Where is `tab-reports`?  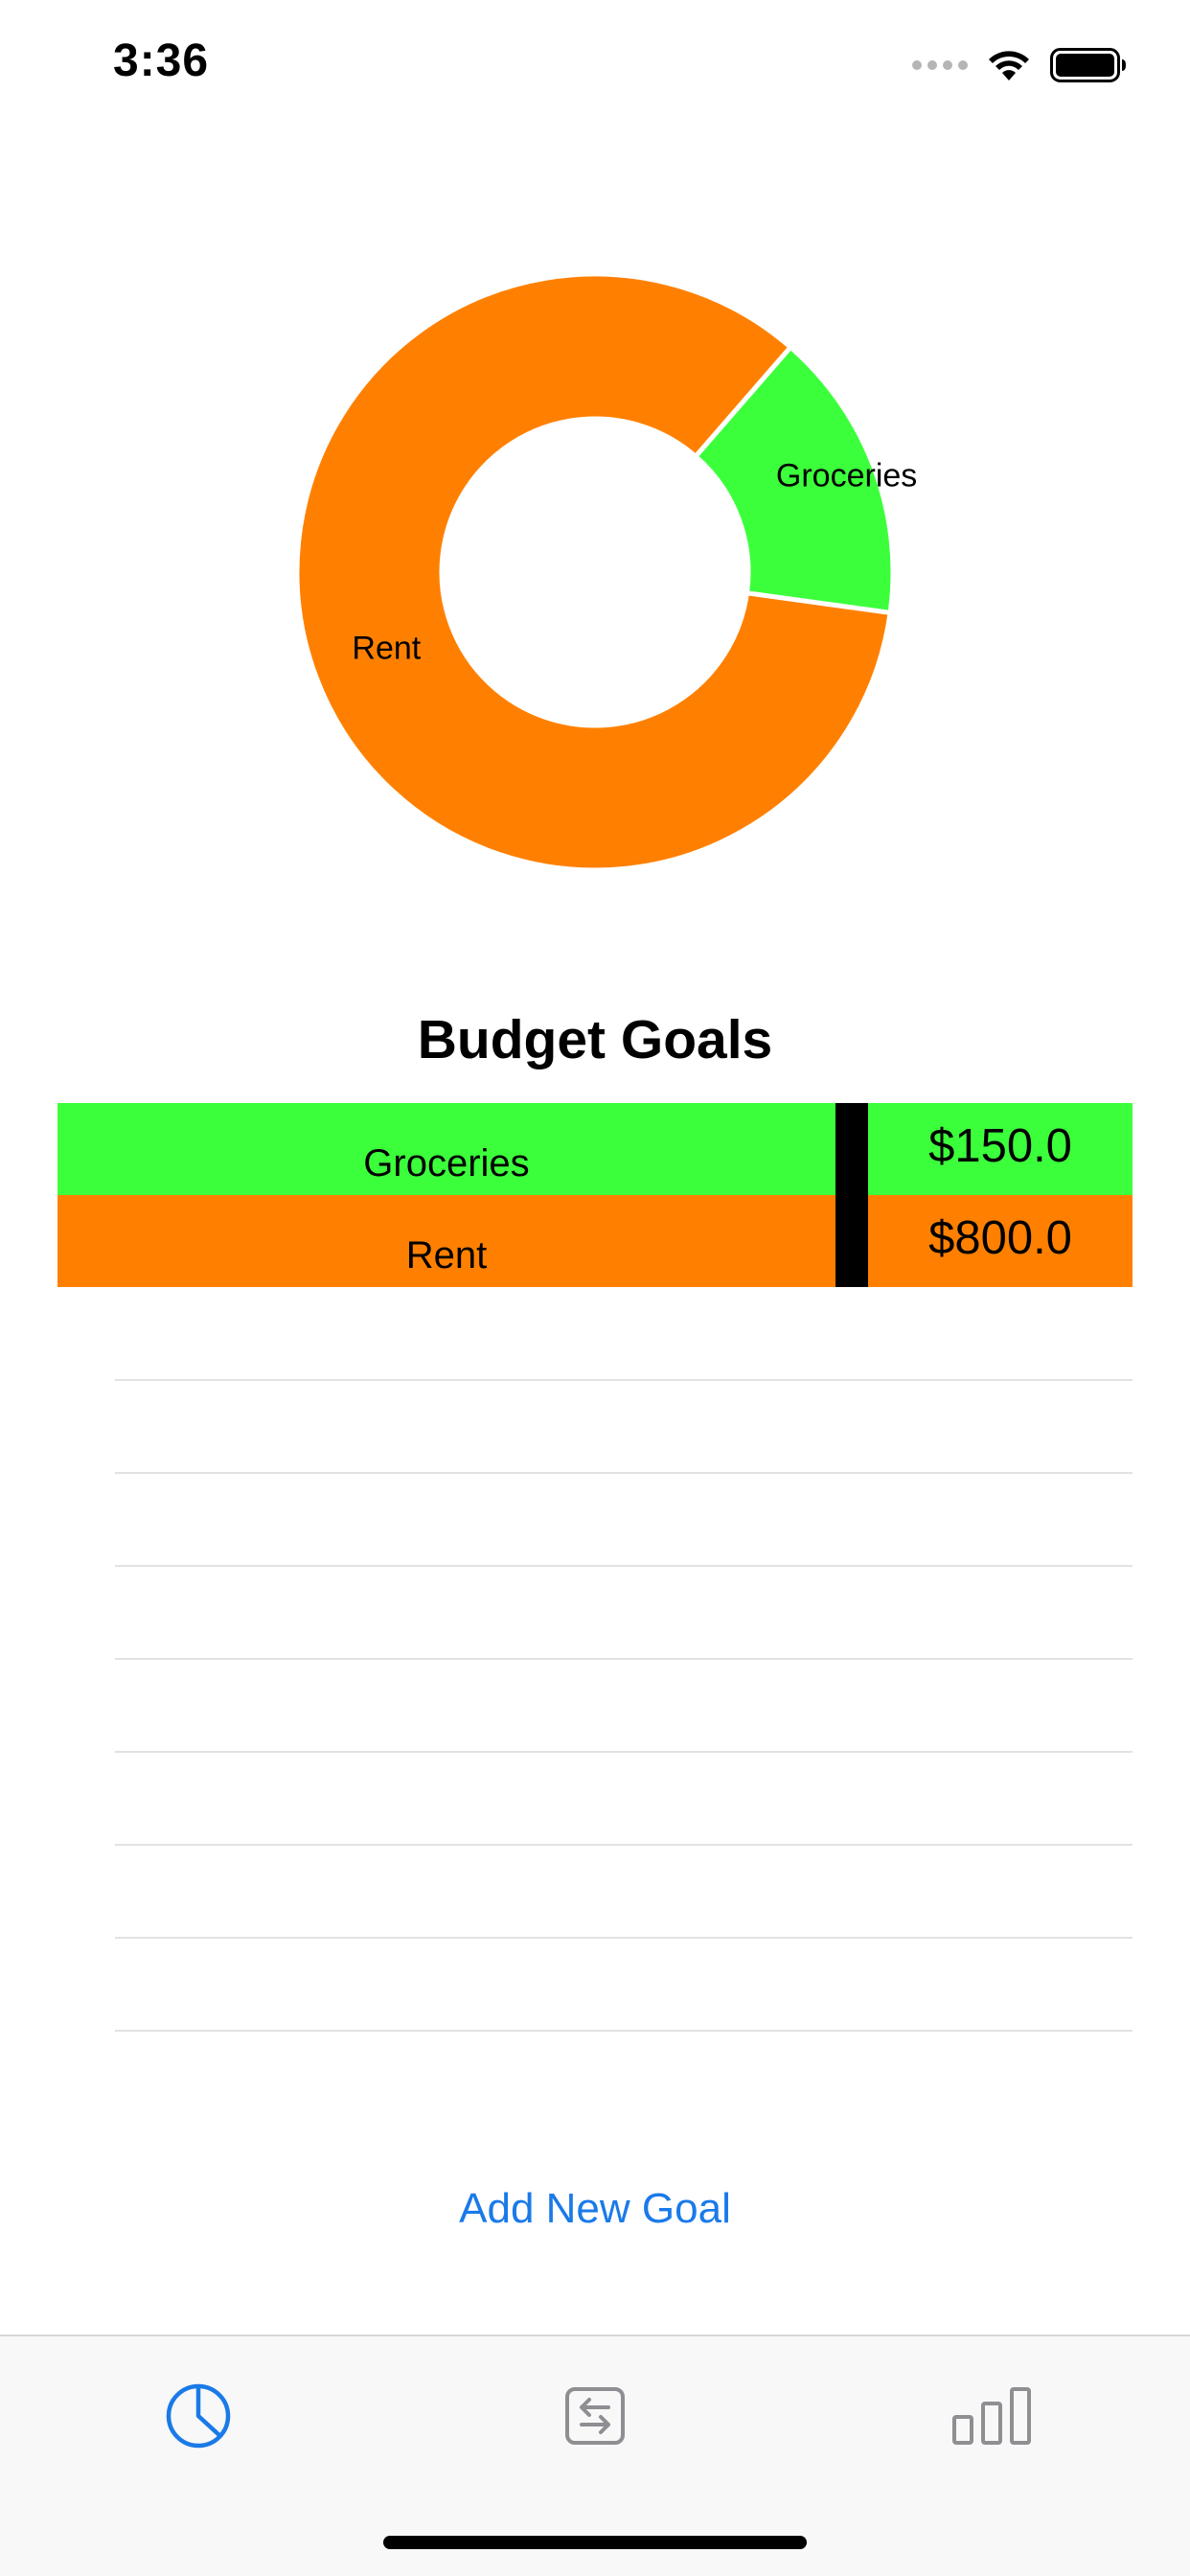 tab-reports is located at coordinates (992, 2416).